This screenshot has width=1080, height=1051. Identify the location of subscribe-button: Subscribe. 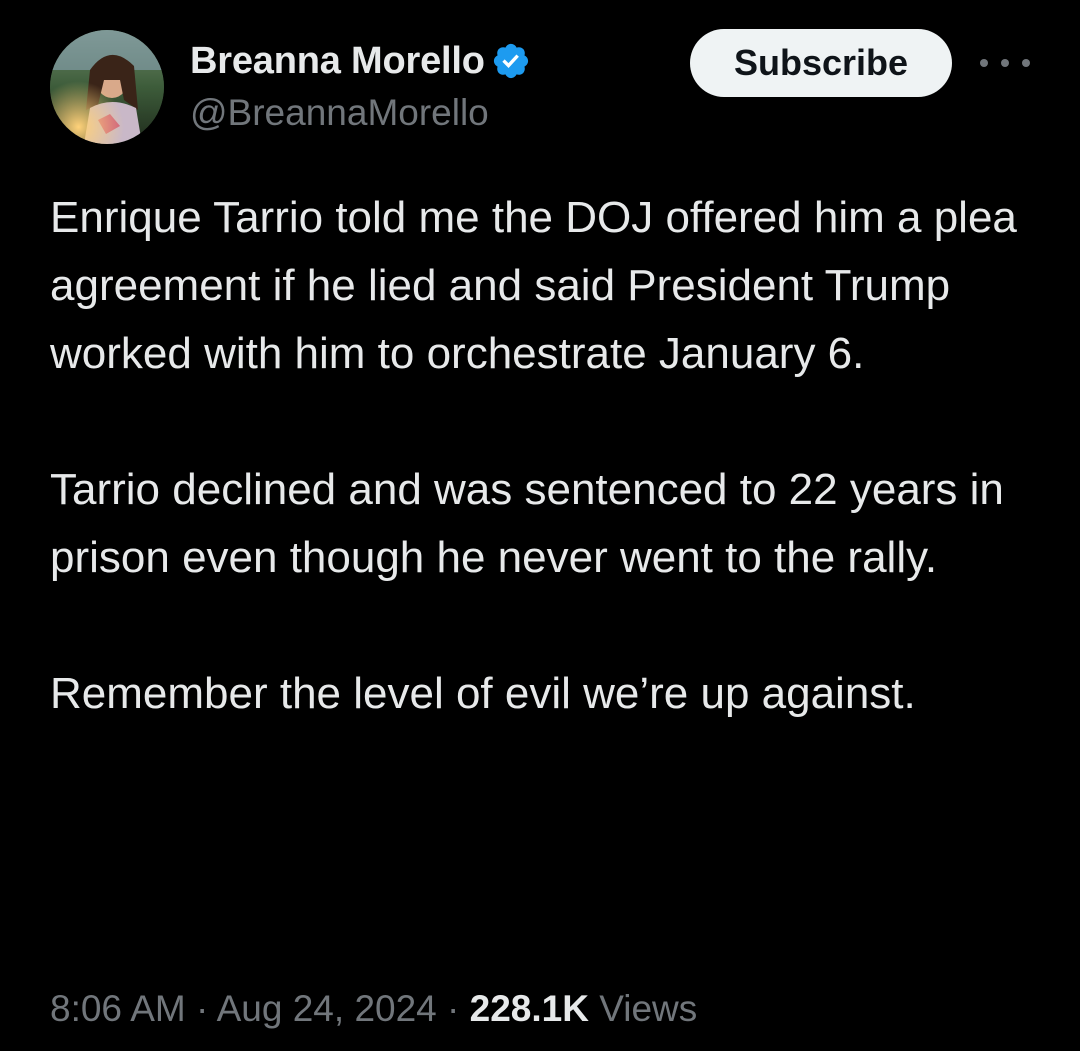
(821, 63).